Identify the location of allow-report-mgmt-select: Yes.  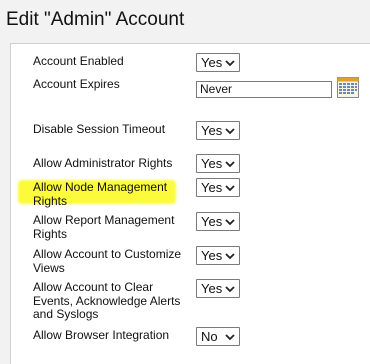
(218, 221).